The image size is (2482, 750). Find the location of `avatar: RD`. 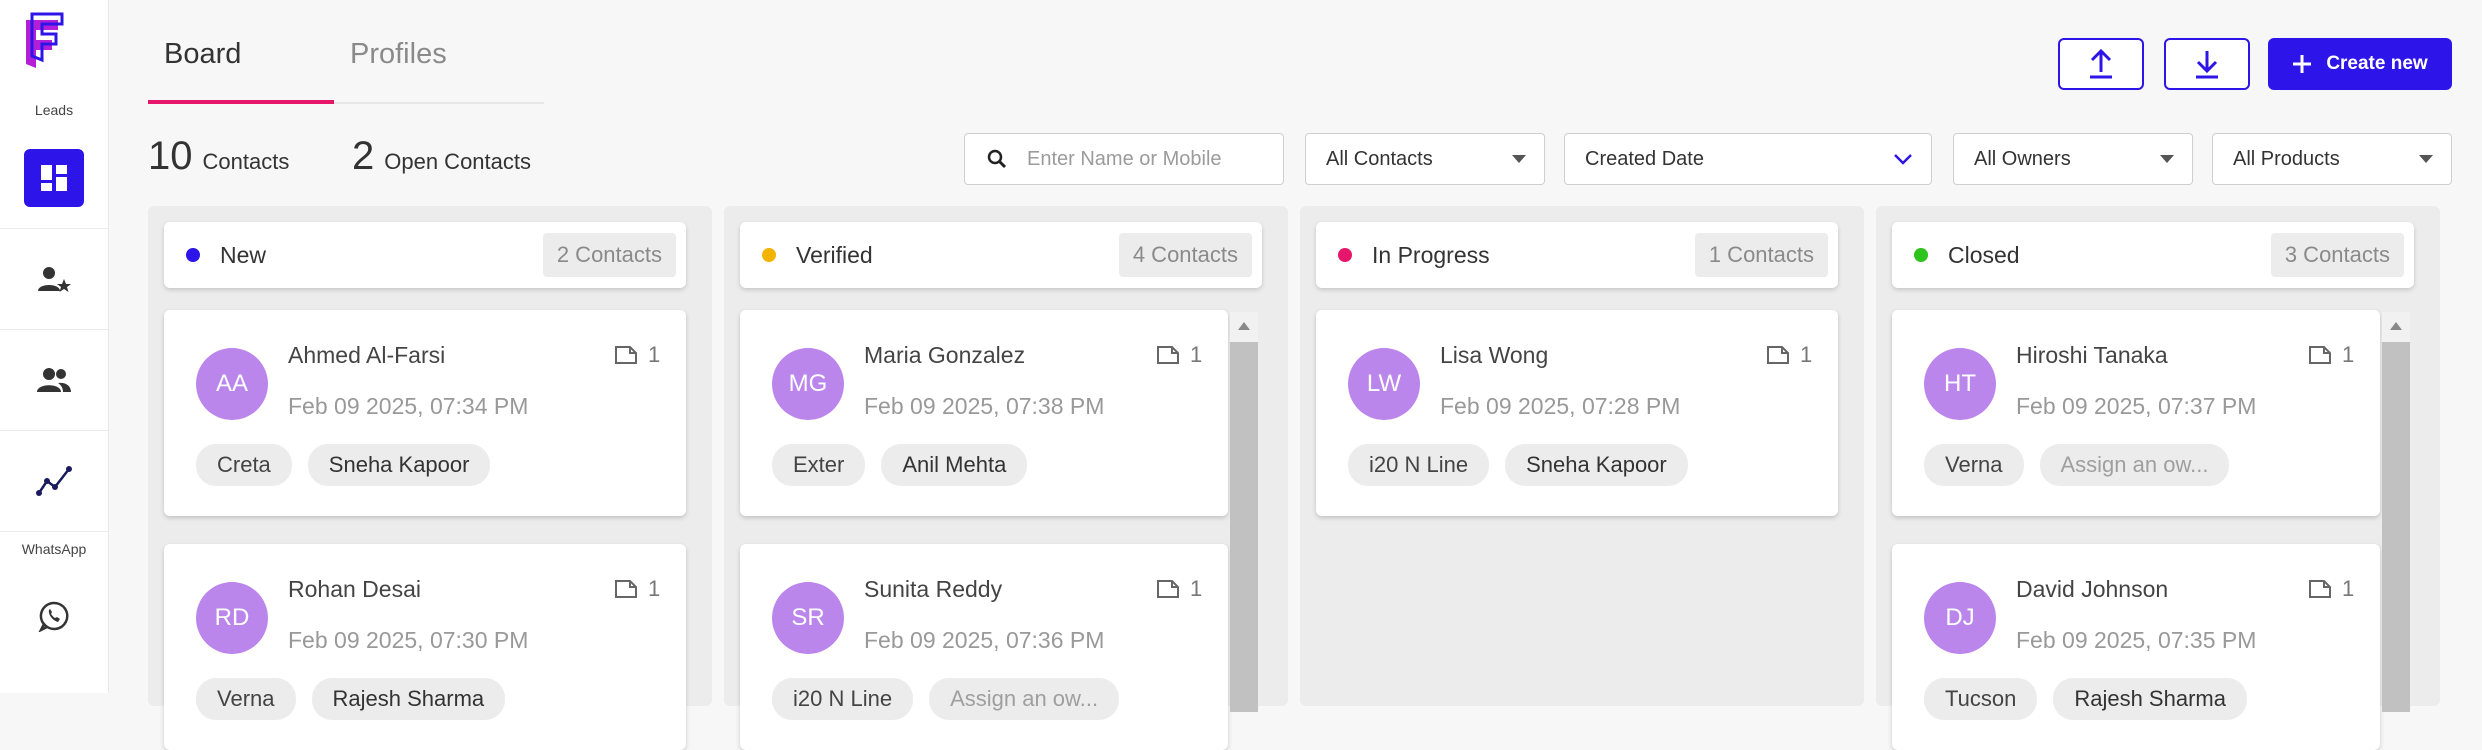

avatar: RD is located at coordinates (232, 618).